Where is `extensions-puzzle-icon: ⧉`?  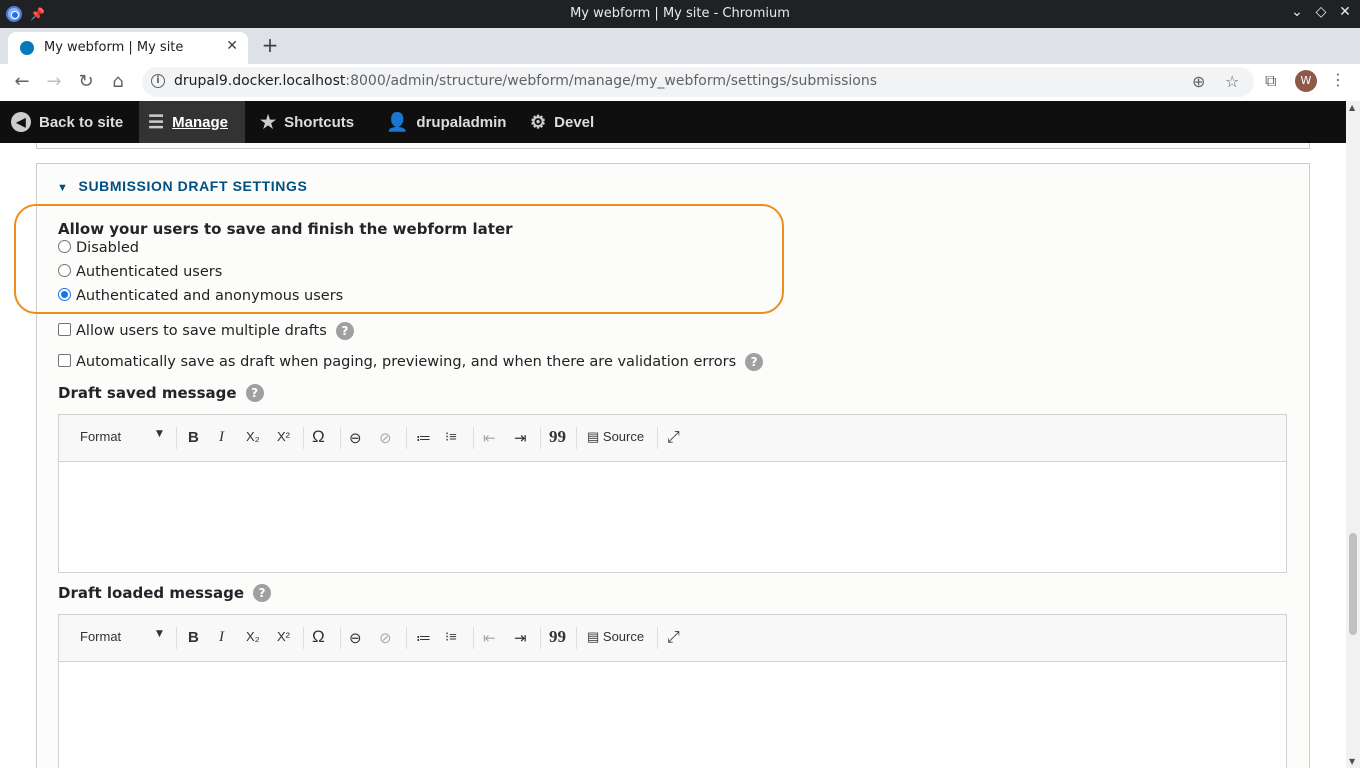 extensions-puzzle-icon: ⧉ is located at coordinates (1270, 81).